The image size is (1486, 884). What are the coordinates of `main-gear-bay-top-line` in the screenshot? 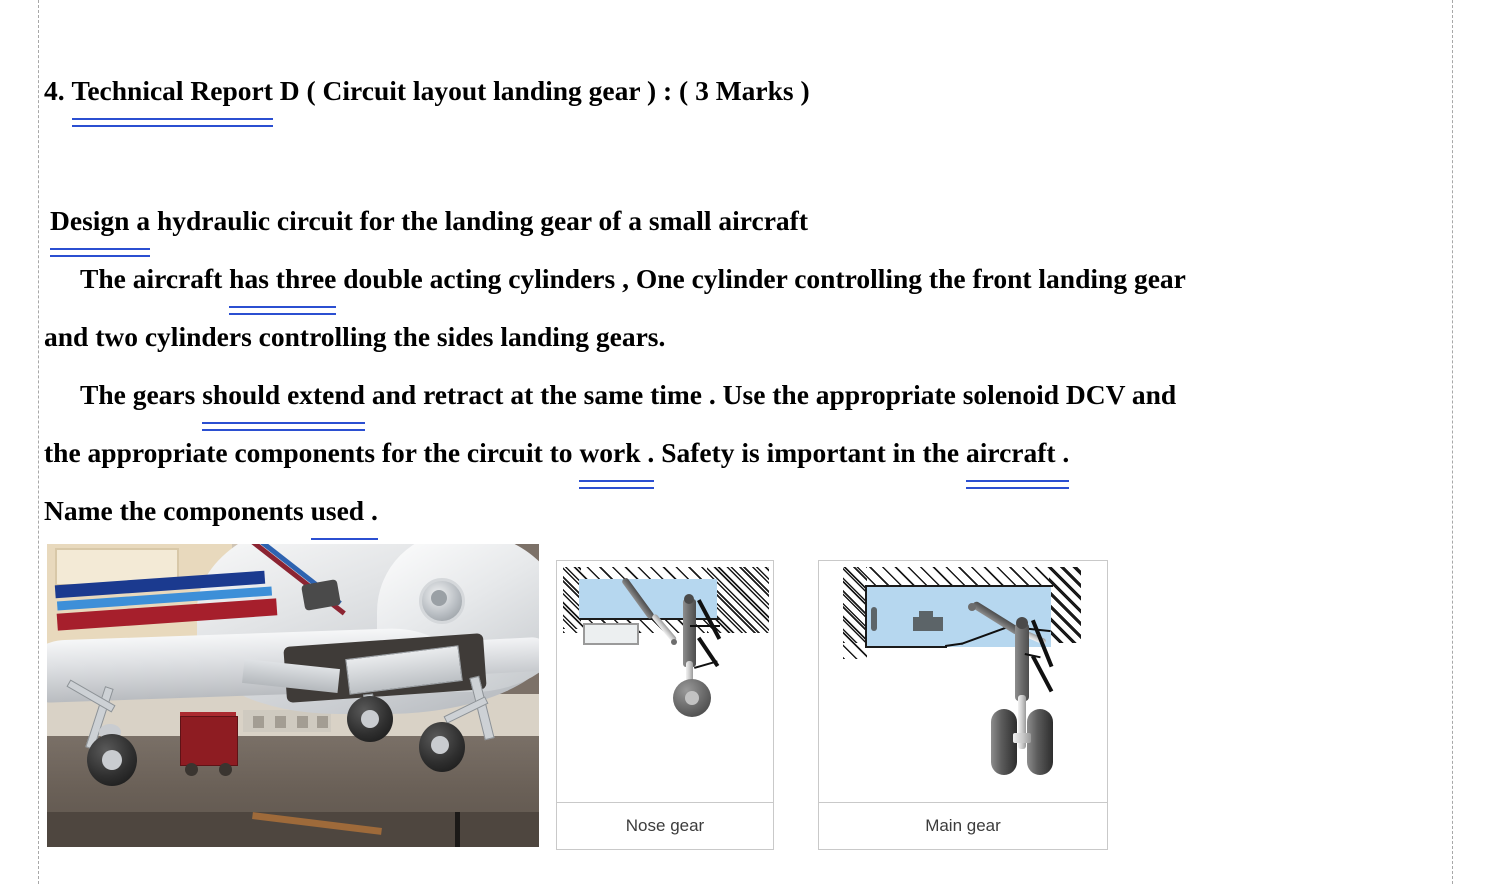 It's located at (959, 586).